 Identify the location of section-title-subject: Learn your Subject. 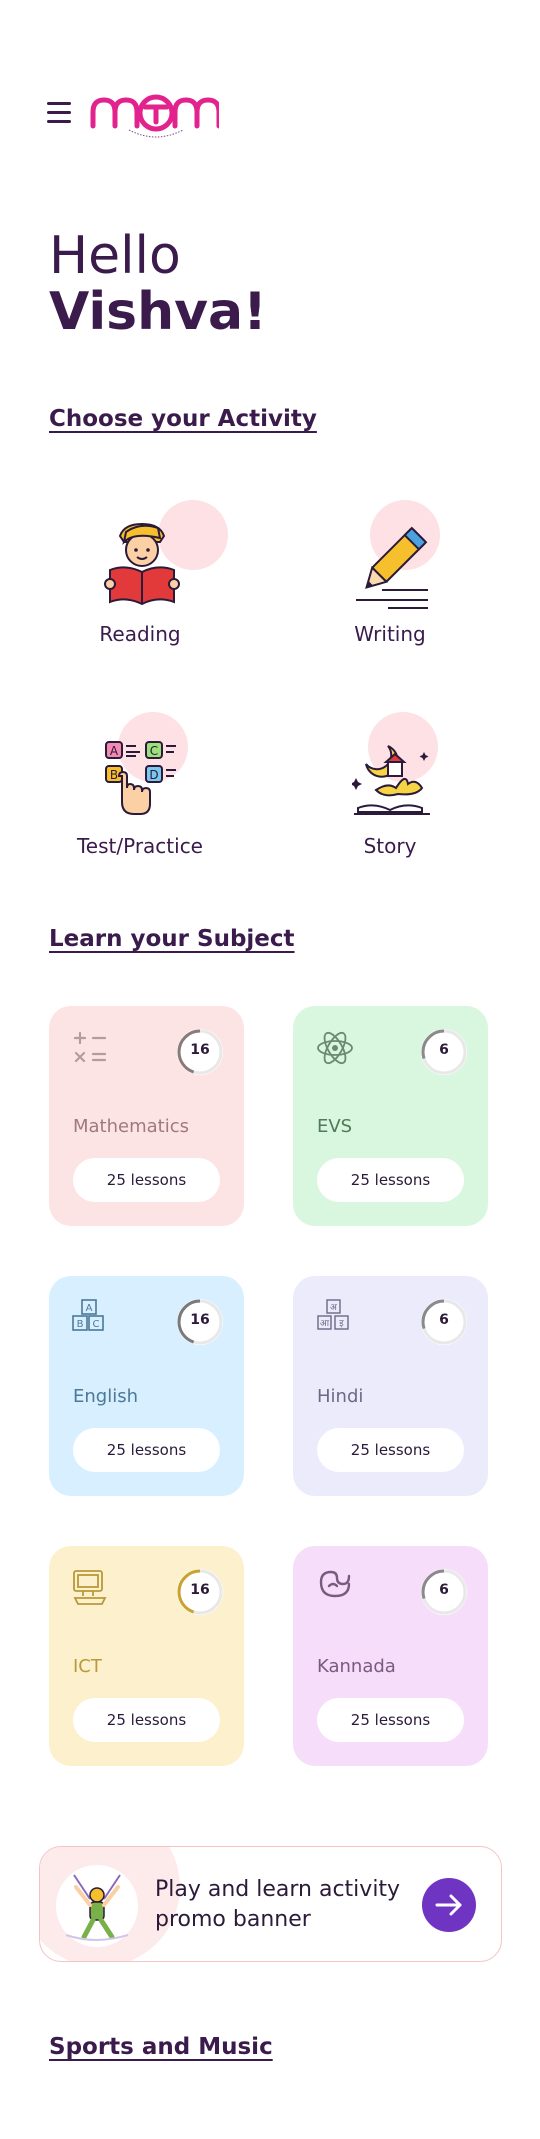
(172, 939).